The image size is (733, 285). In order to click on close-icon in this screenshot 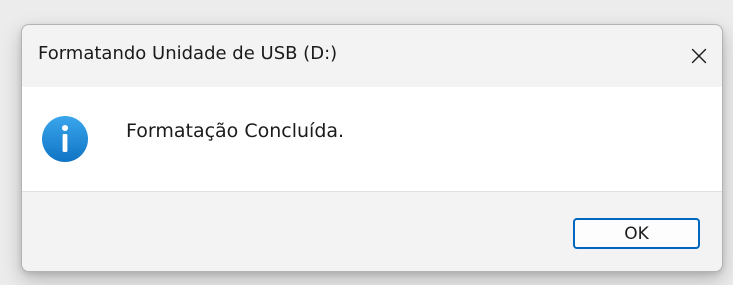, I will do `click(699, 56)`.